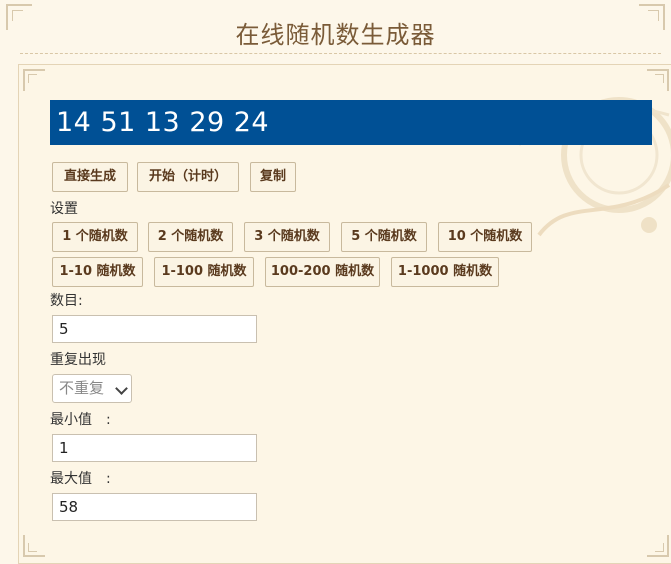  I want to click on panel-corner-top-left, so click(34, 80).